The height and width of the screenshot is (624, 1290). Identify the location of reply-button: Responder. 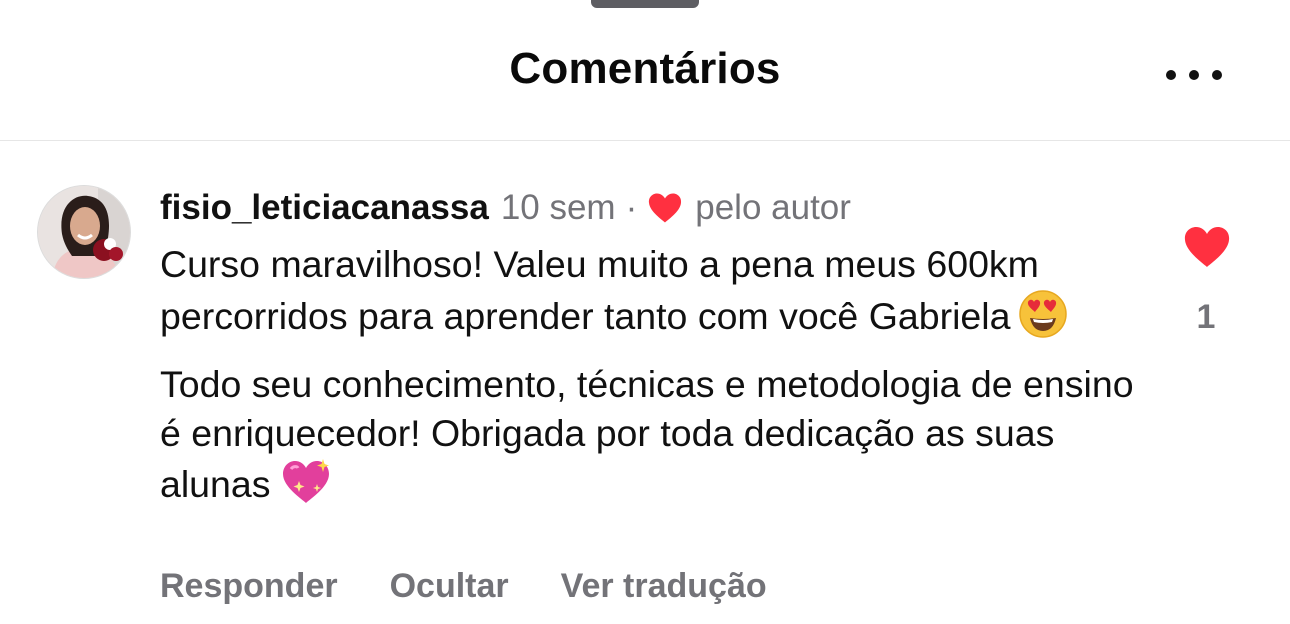
(249, 586).